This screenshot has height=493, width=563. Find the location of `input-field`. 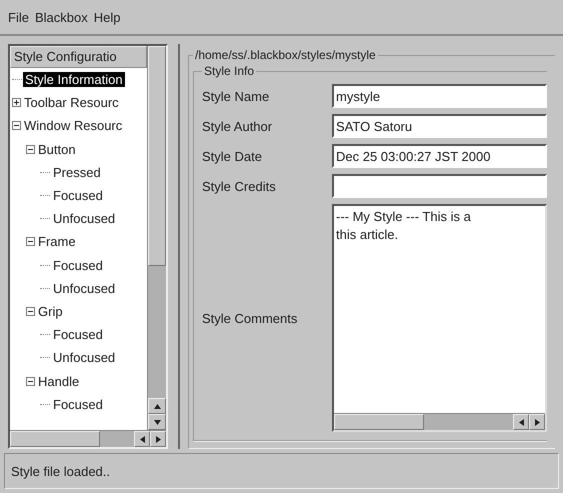

input-field is located at coordinates (439, 186).